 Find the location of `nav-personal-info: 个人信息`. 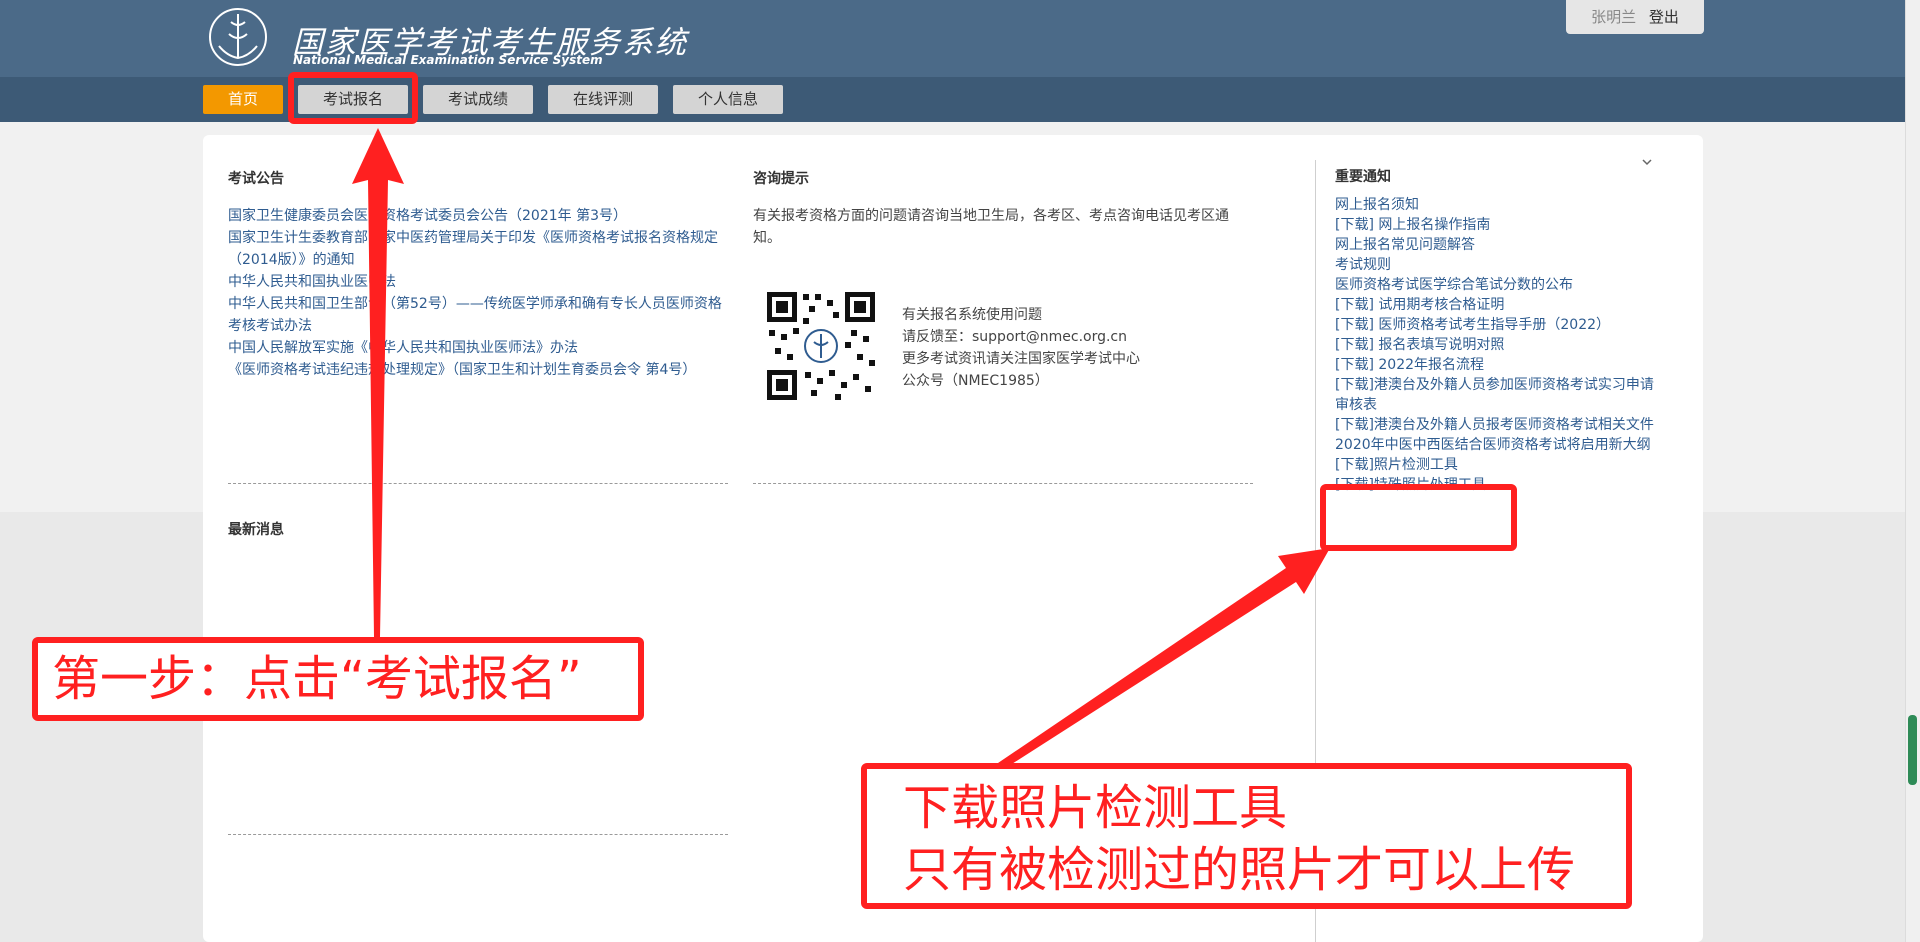

nav-personal-info: 个人信息 is located at coordinates (728, 99).